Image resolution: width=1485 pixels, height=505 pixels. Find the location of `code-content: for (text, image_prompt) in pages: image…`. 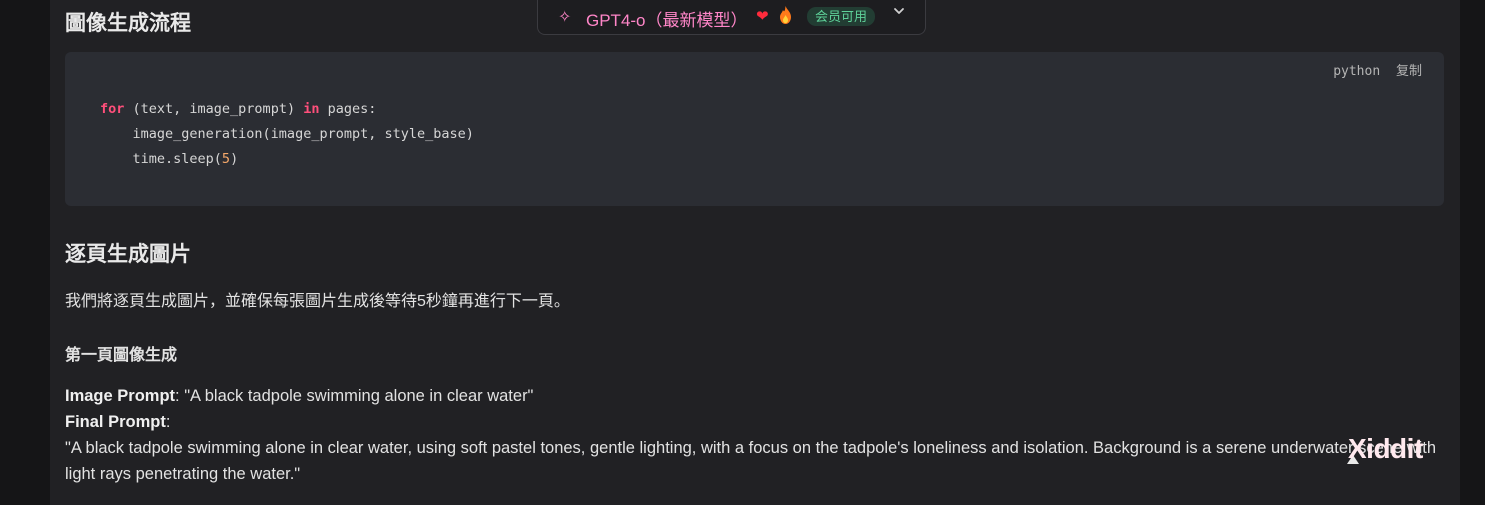

code-content: for (text, image_prompt) in pages: image… is located at coordinates (287, 134).